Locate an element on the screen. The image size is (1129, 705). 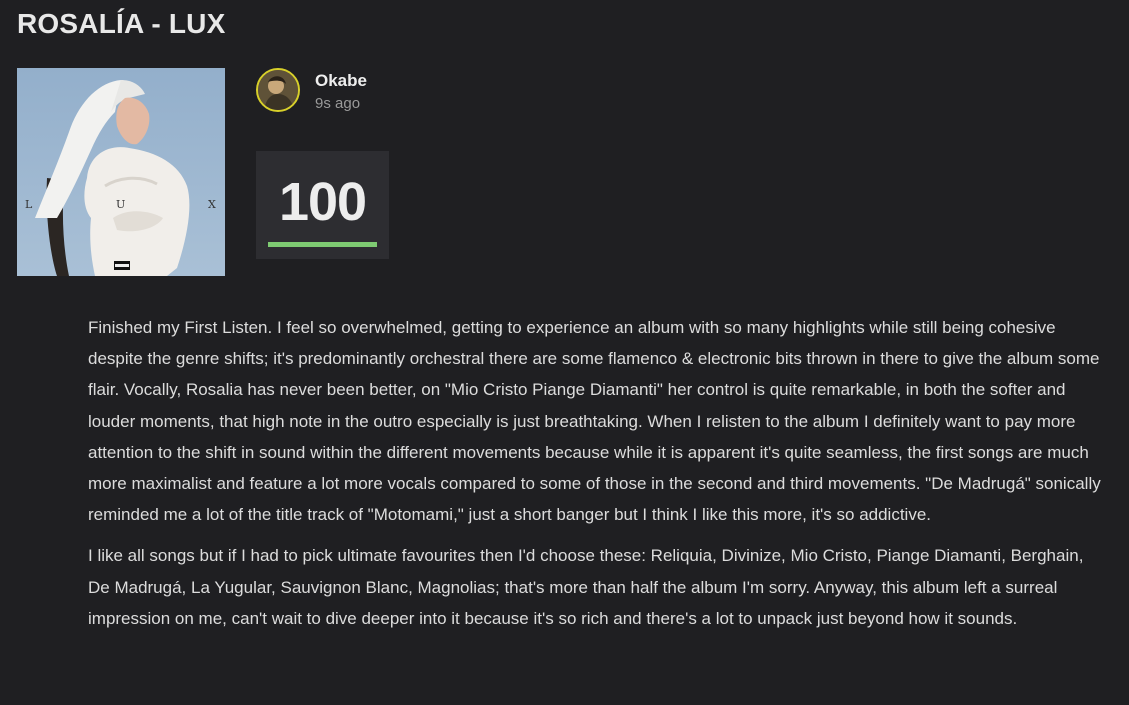
svg-text: L is located at coordinates (29, 204).